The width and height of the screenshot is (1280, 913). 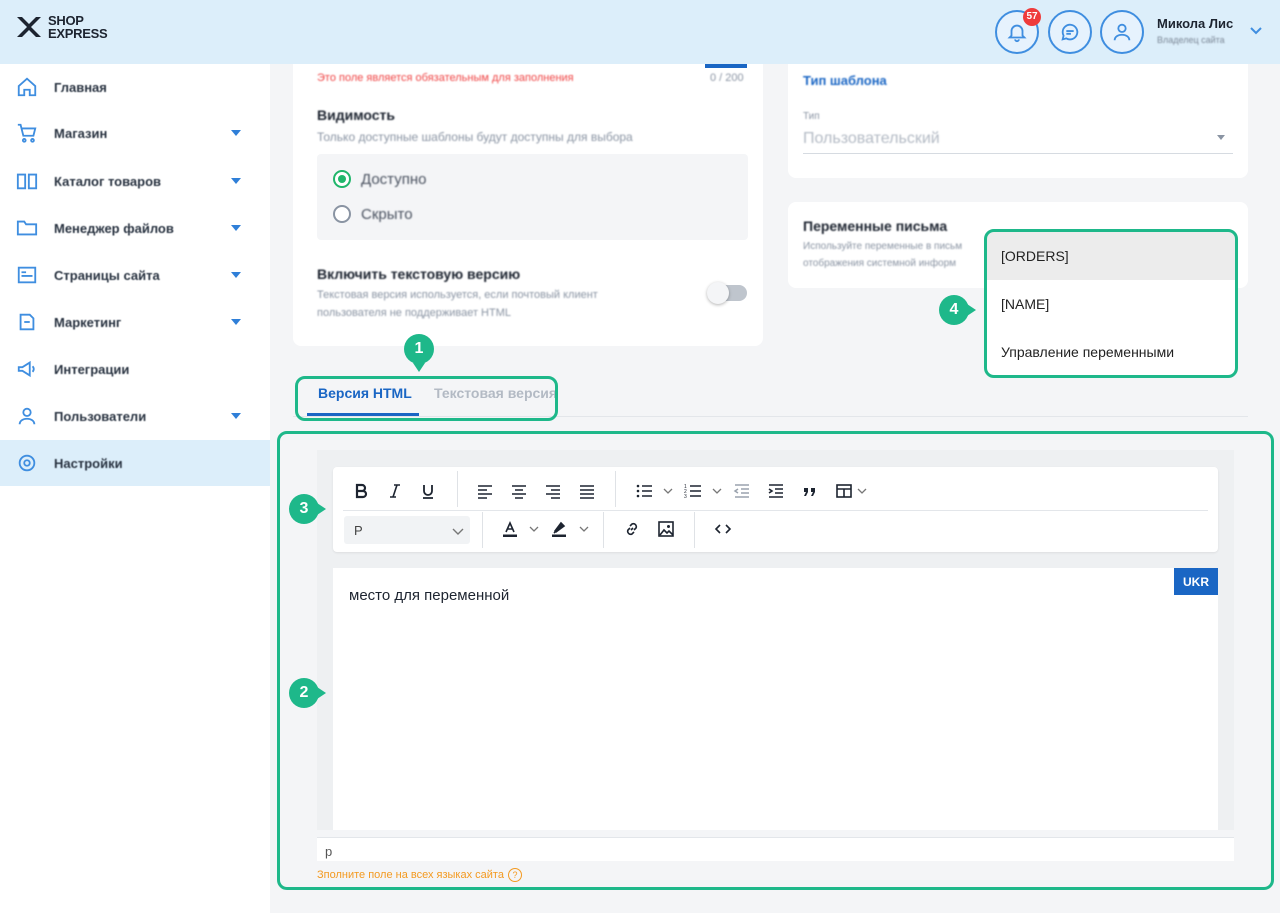 I want to click on chat-icon, so click(x=1070, y=32).